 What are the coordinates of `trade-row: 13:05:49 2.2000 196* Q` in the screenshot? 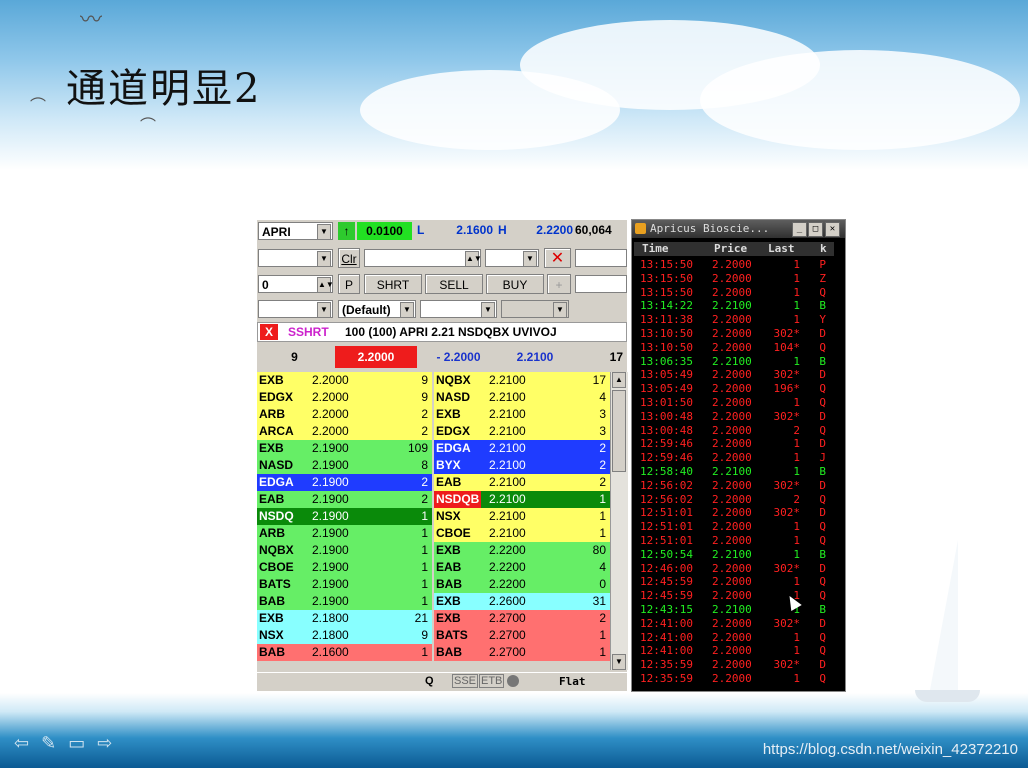 It's located at (734, 389).